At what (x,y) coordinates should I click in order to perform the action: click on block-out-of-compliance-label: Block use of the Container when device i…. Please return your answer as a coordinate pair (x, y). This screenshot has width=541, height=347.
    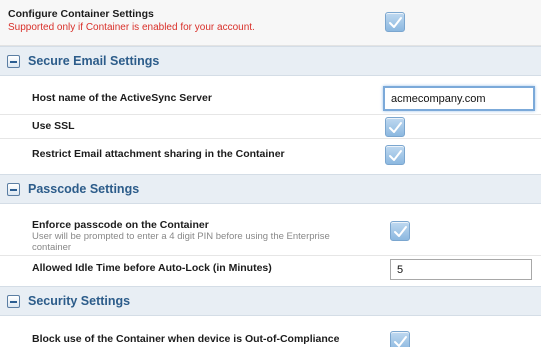
    Looking at the image, I should click on (186, 339).